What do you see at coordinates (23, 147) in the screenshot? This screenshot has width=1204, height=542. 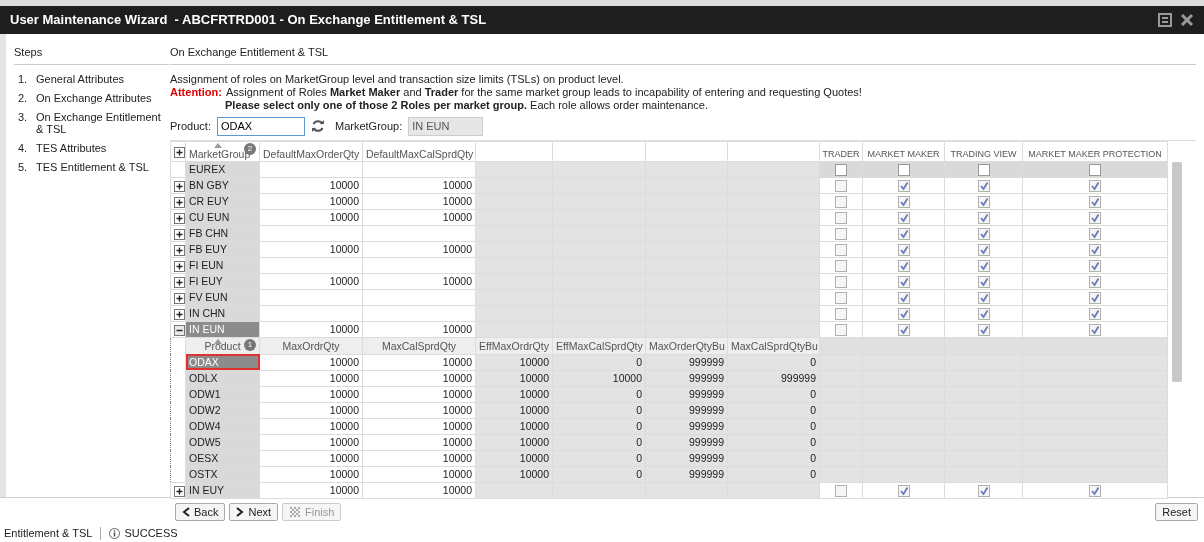 I see `step-number: 4.` at bounding box center [23, 147].